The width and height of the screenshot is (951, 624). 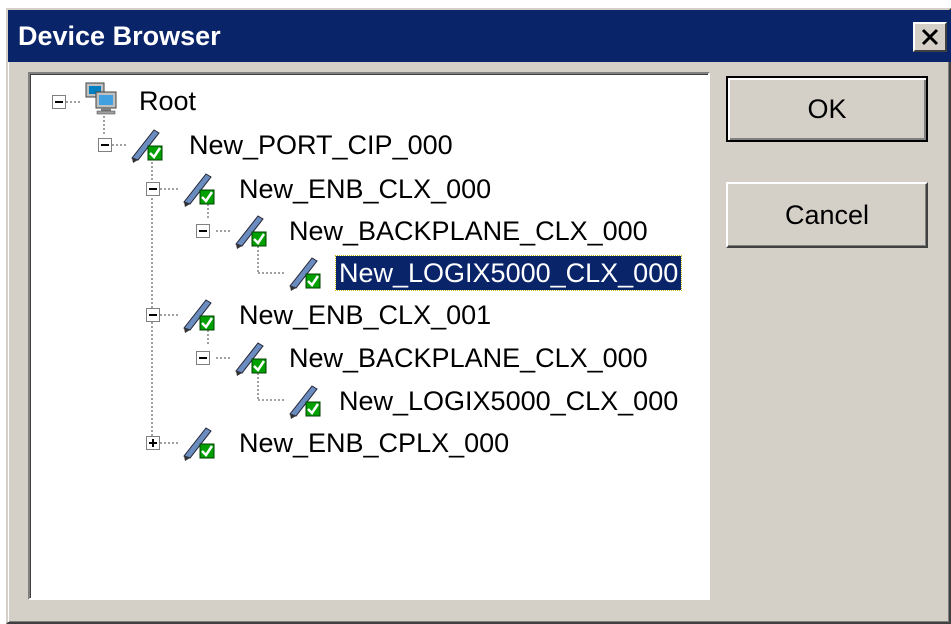 I want to click on cancel-button: Cancel, so click(x=827, y=215).